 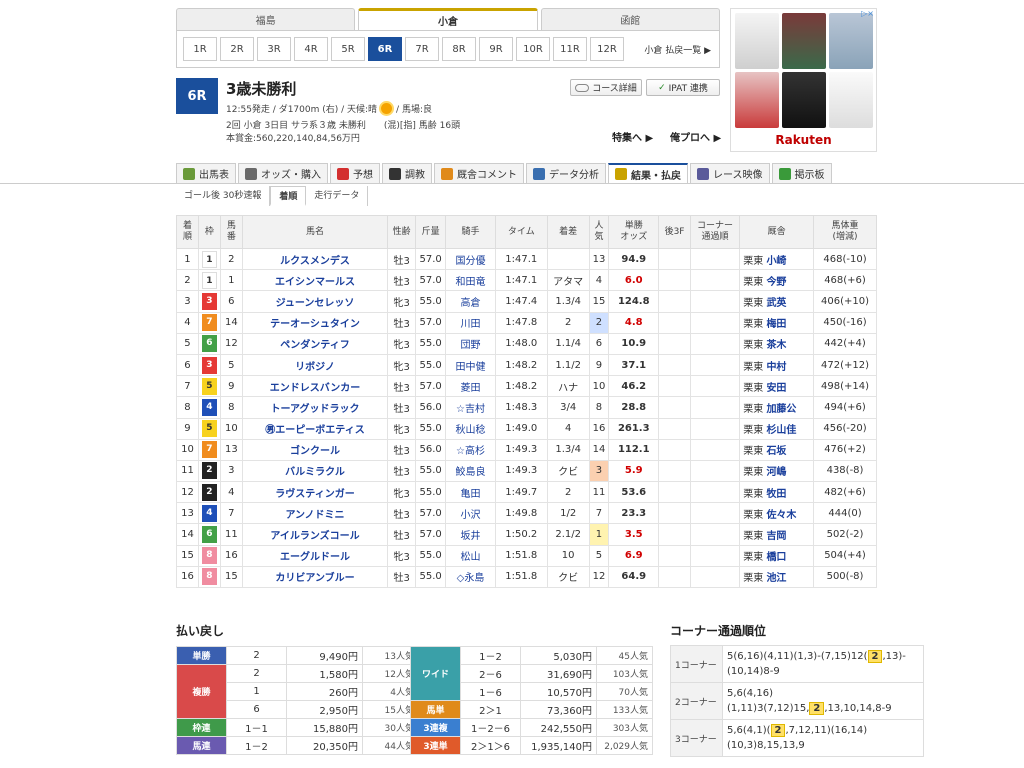 I want to click on jockey-link: 松山, so click(x=470, y=555).